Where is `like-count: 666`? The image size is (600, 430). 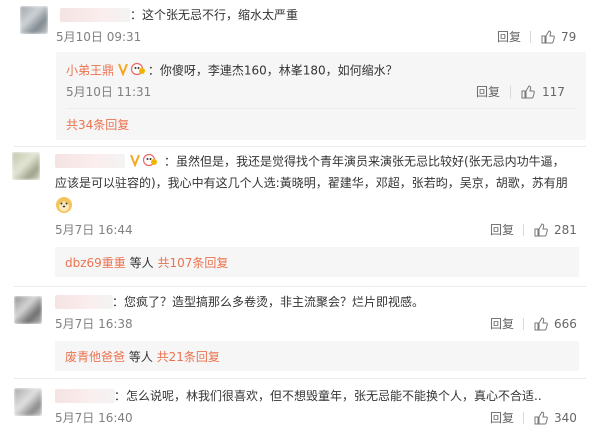
like-count: 666 is located at coordinates (565, 324).